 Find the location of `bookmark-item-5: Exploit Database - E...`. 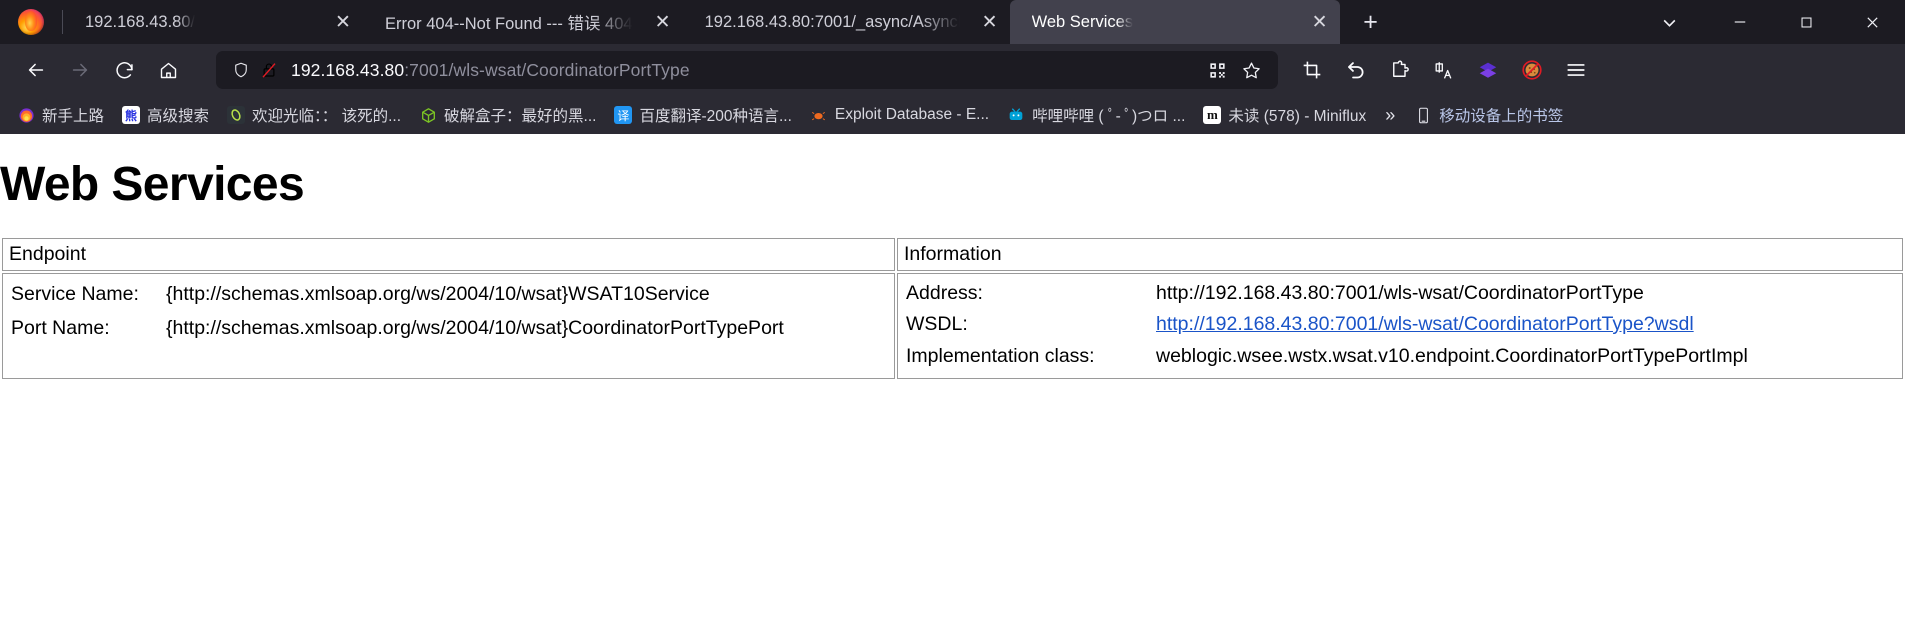

bookmark-item-5: Exploit Database - E... is located at coordinates (899, 115).